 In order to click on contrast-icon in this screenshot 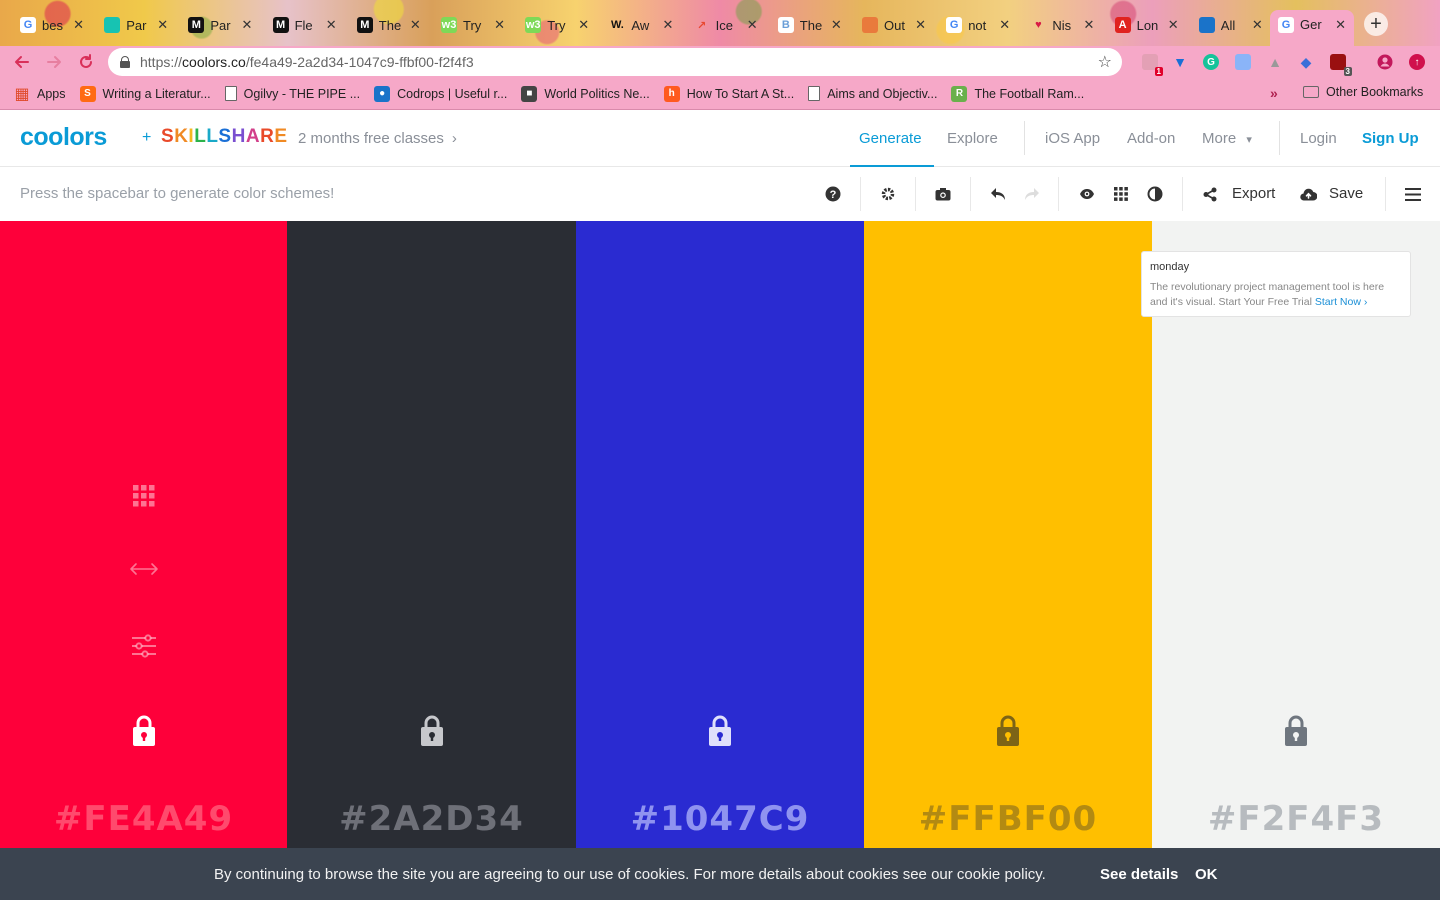, I will do `click(1155, 194)`.